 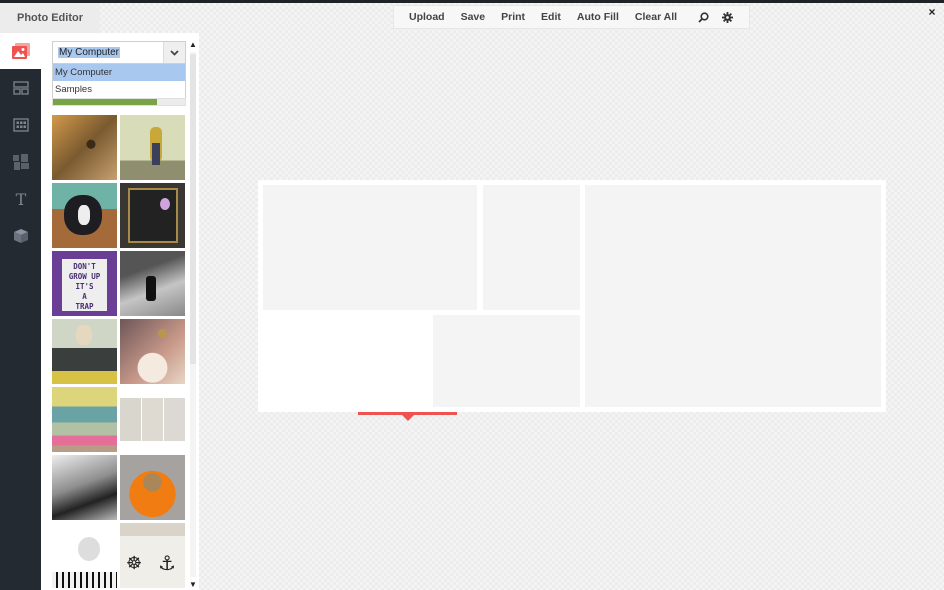 I want to click on upload-button: Upload, so click(x=423, y=17).